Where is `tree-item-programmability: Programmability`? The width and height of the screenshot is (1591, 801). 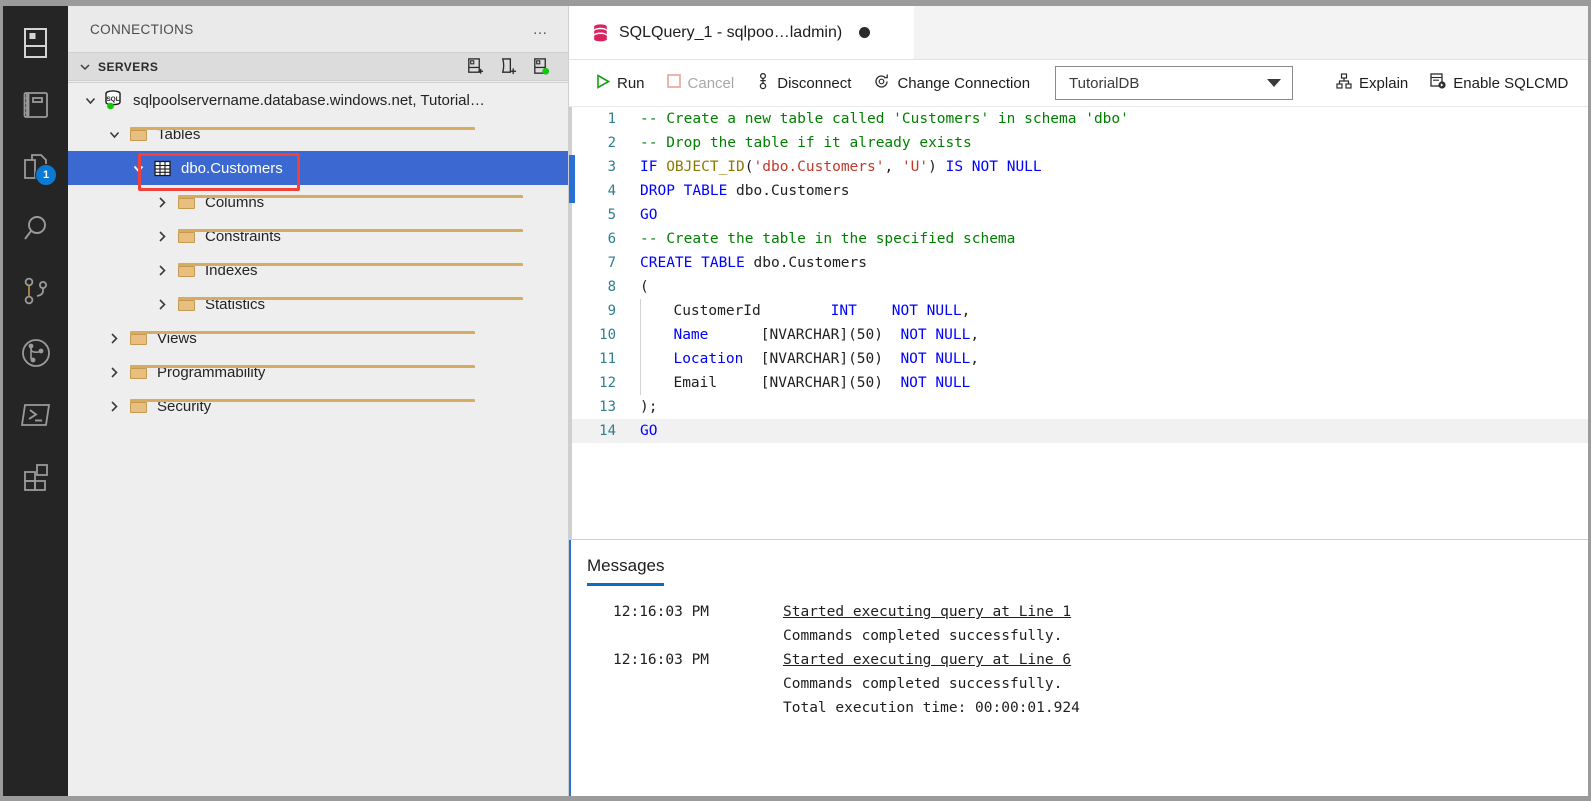
tree-item-programmability: Programmability is located at coordinates (318, 372).